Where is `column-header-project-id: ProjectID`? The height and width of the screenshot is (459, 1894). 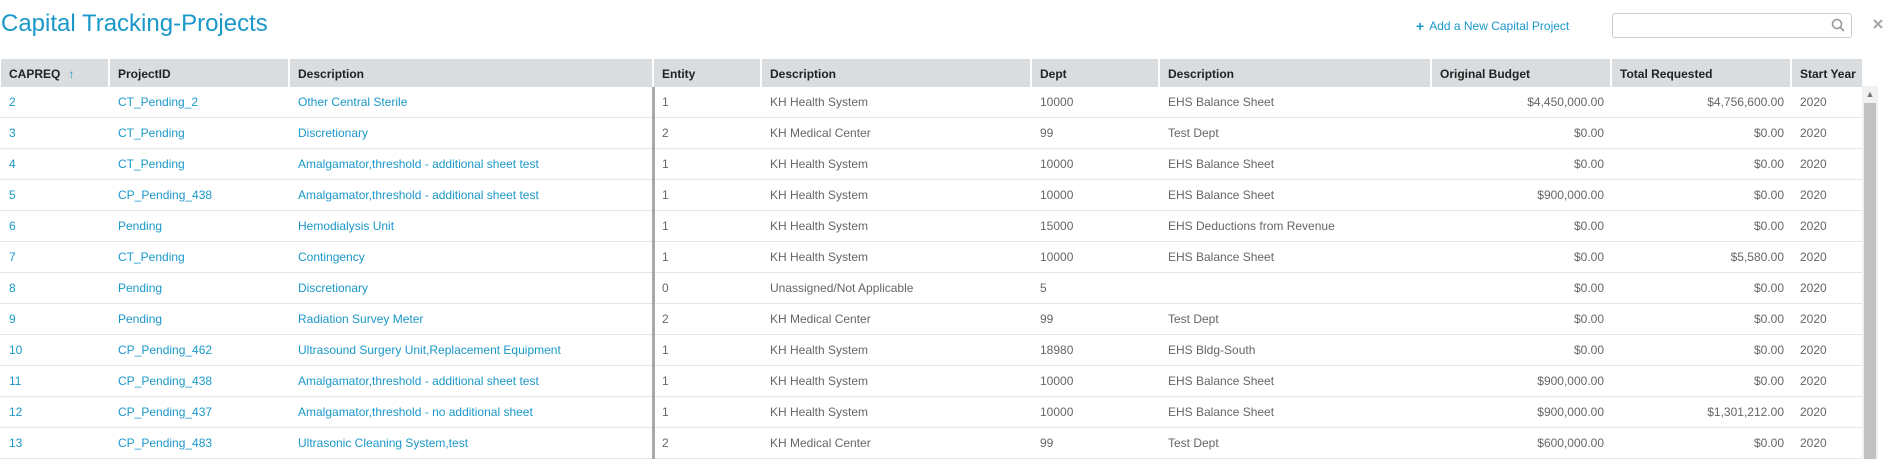
column-header-project-id: ProjectID is located at coordinates (199, 73).